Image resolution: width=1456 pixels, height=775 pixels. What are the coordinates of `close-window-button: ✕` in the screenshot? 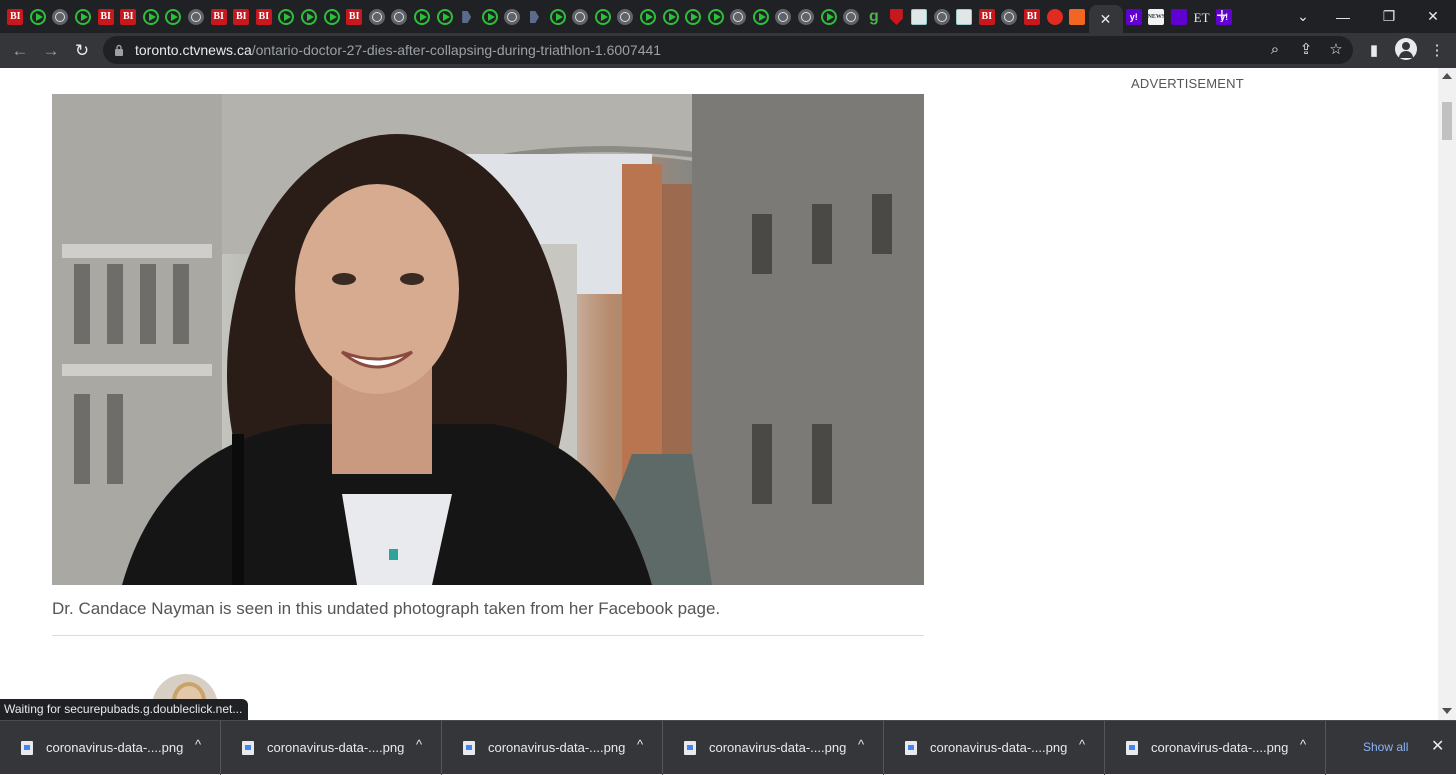 It's located at (1433, 16).